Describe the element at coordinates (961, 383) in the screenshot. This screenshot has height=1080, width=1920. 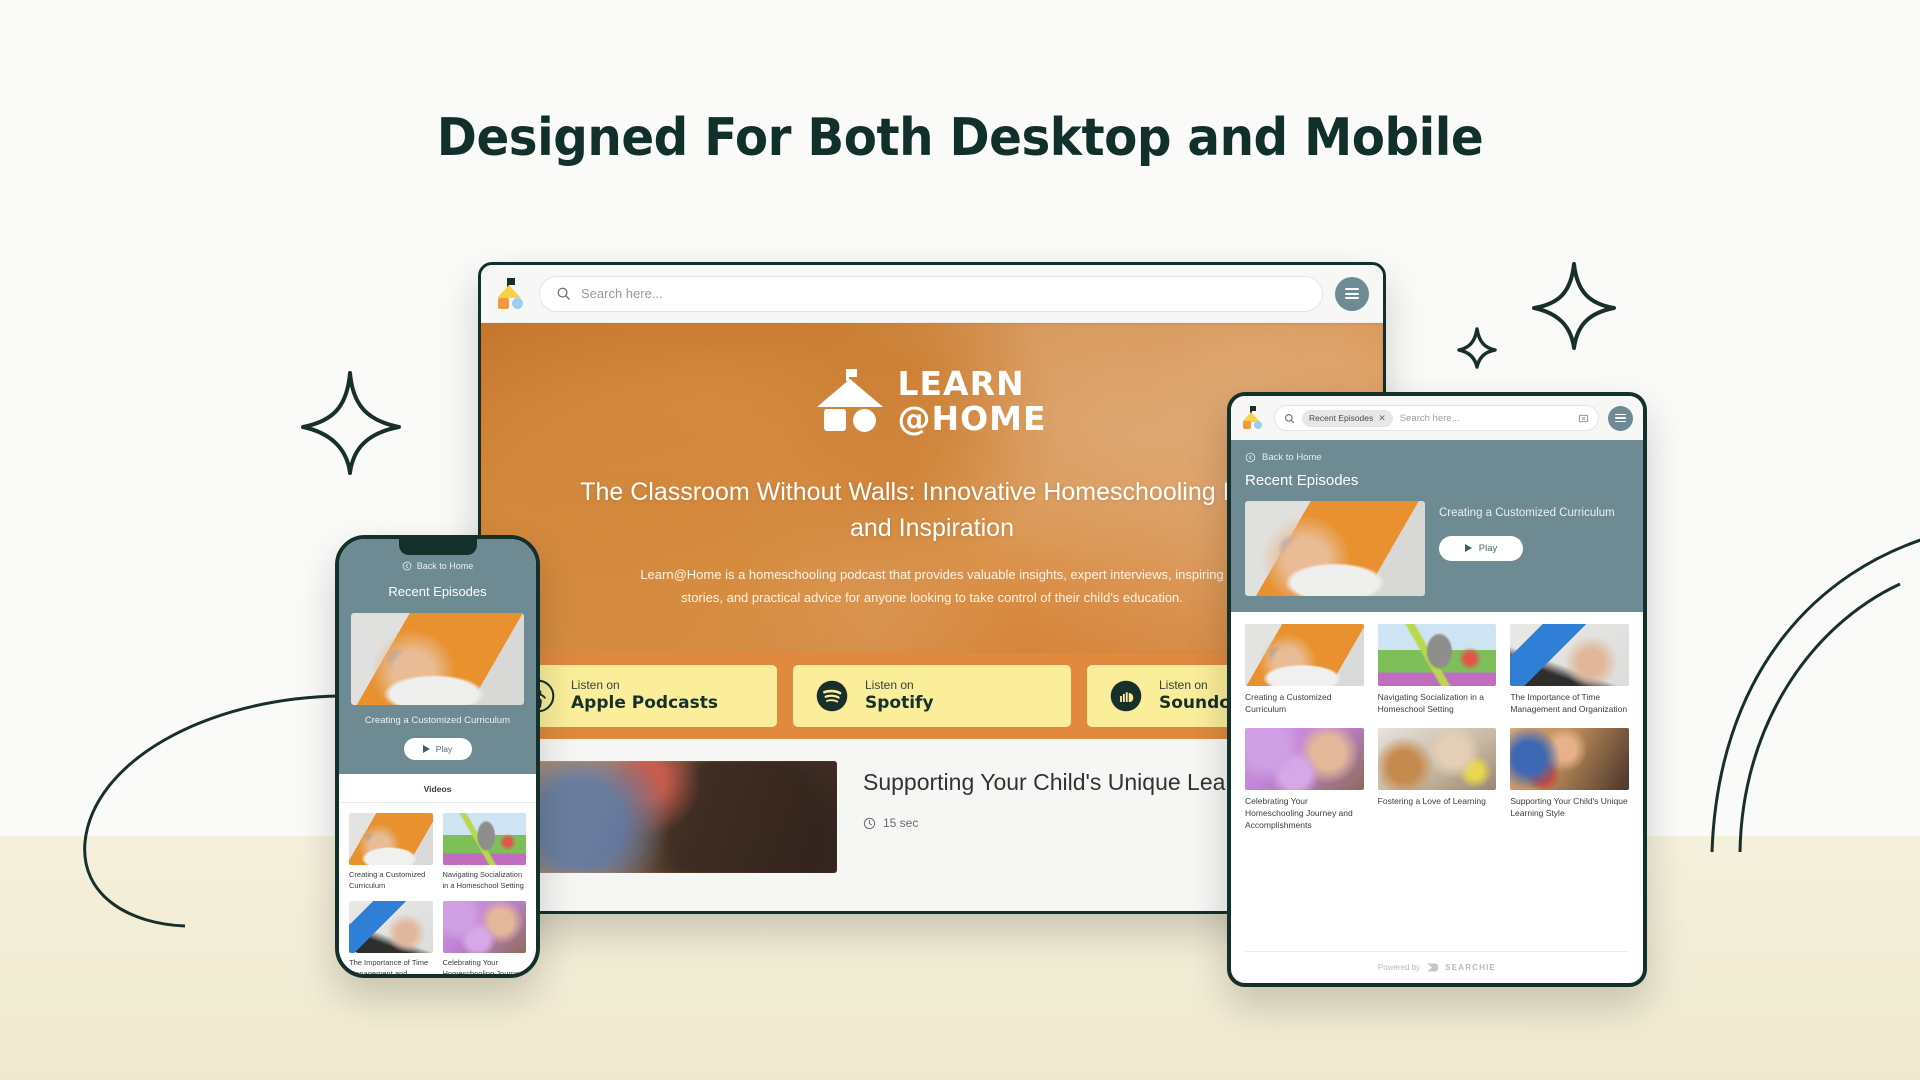
I see `brand-name-line1: LEARN` at that location.